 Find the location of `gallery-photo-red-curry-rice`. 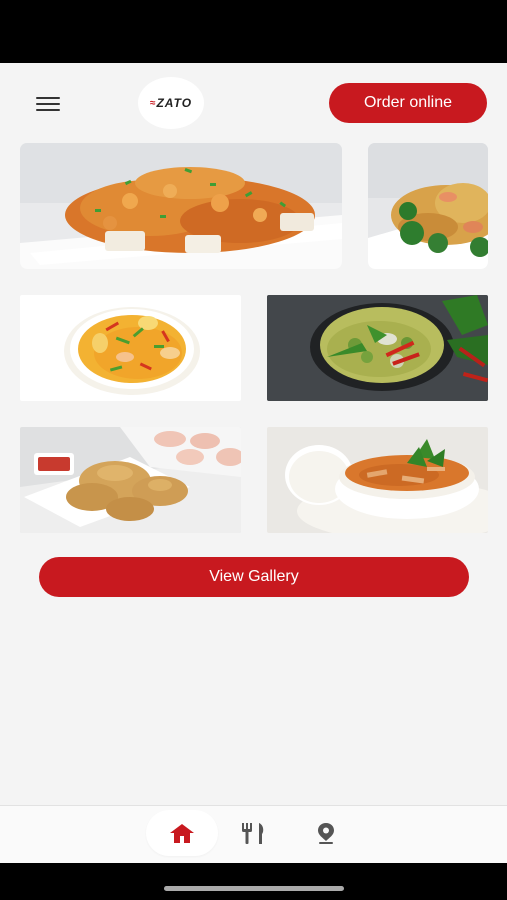

gallery-photo-red-curry-rice is located at coordinates (377, 480).